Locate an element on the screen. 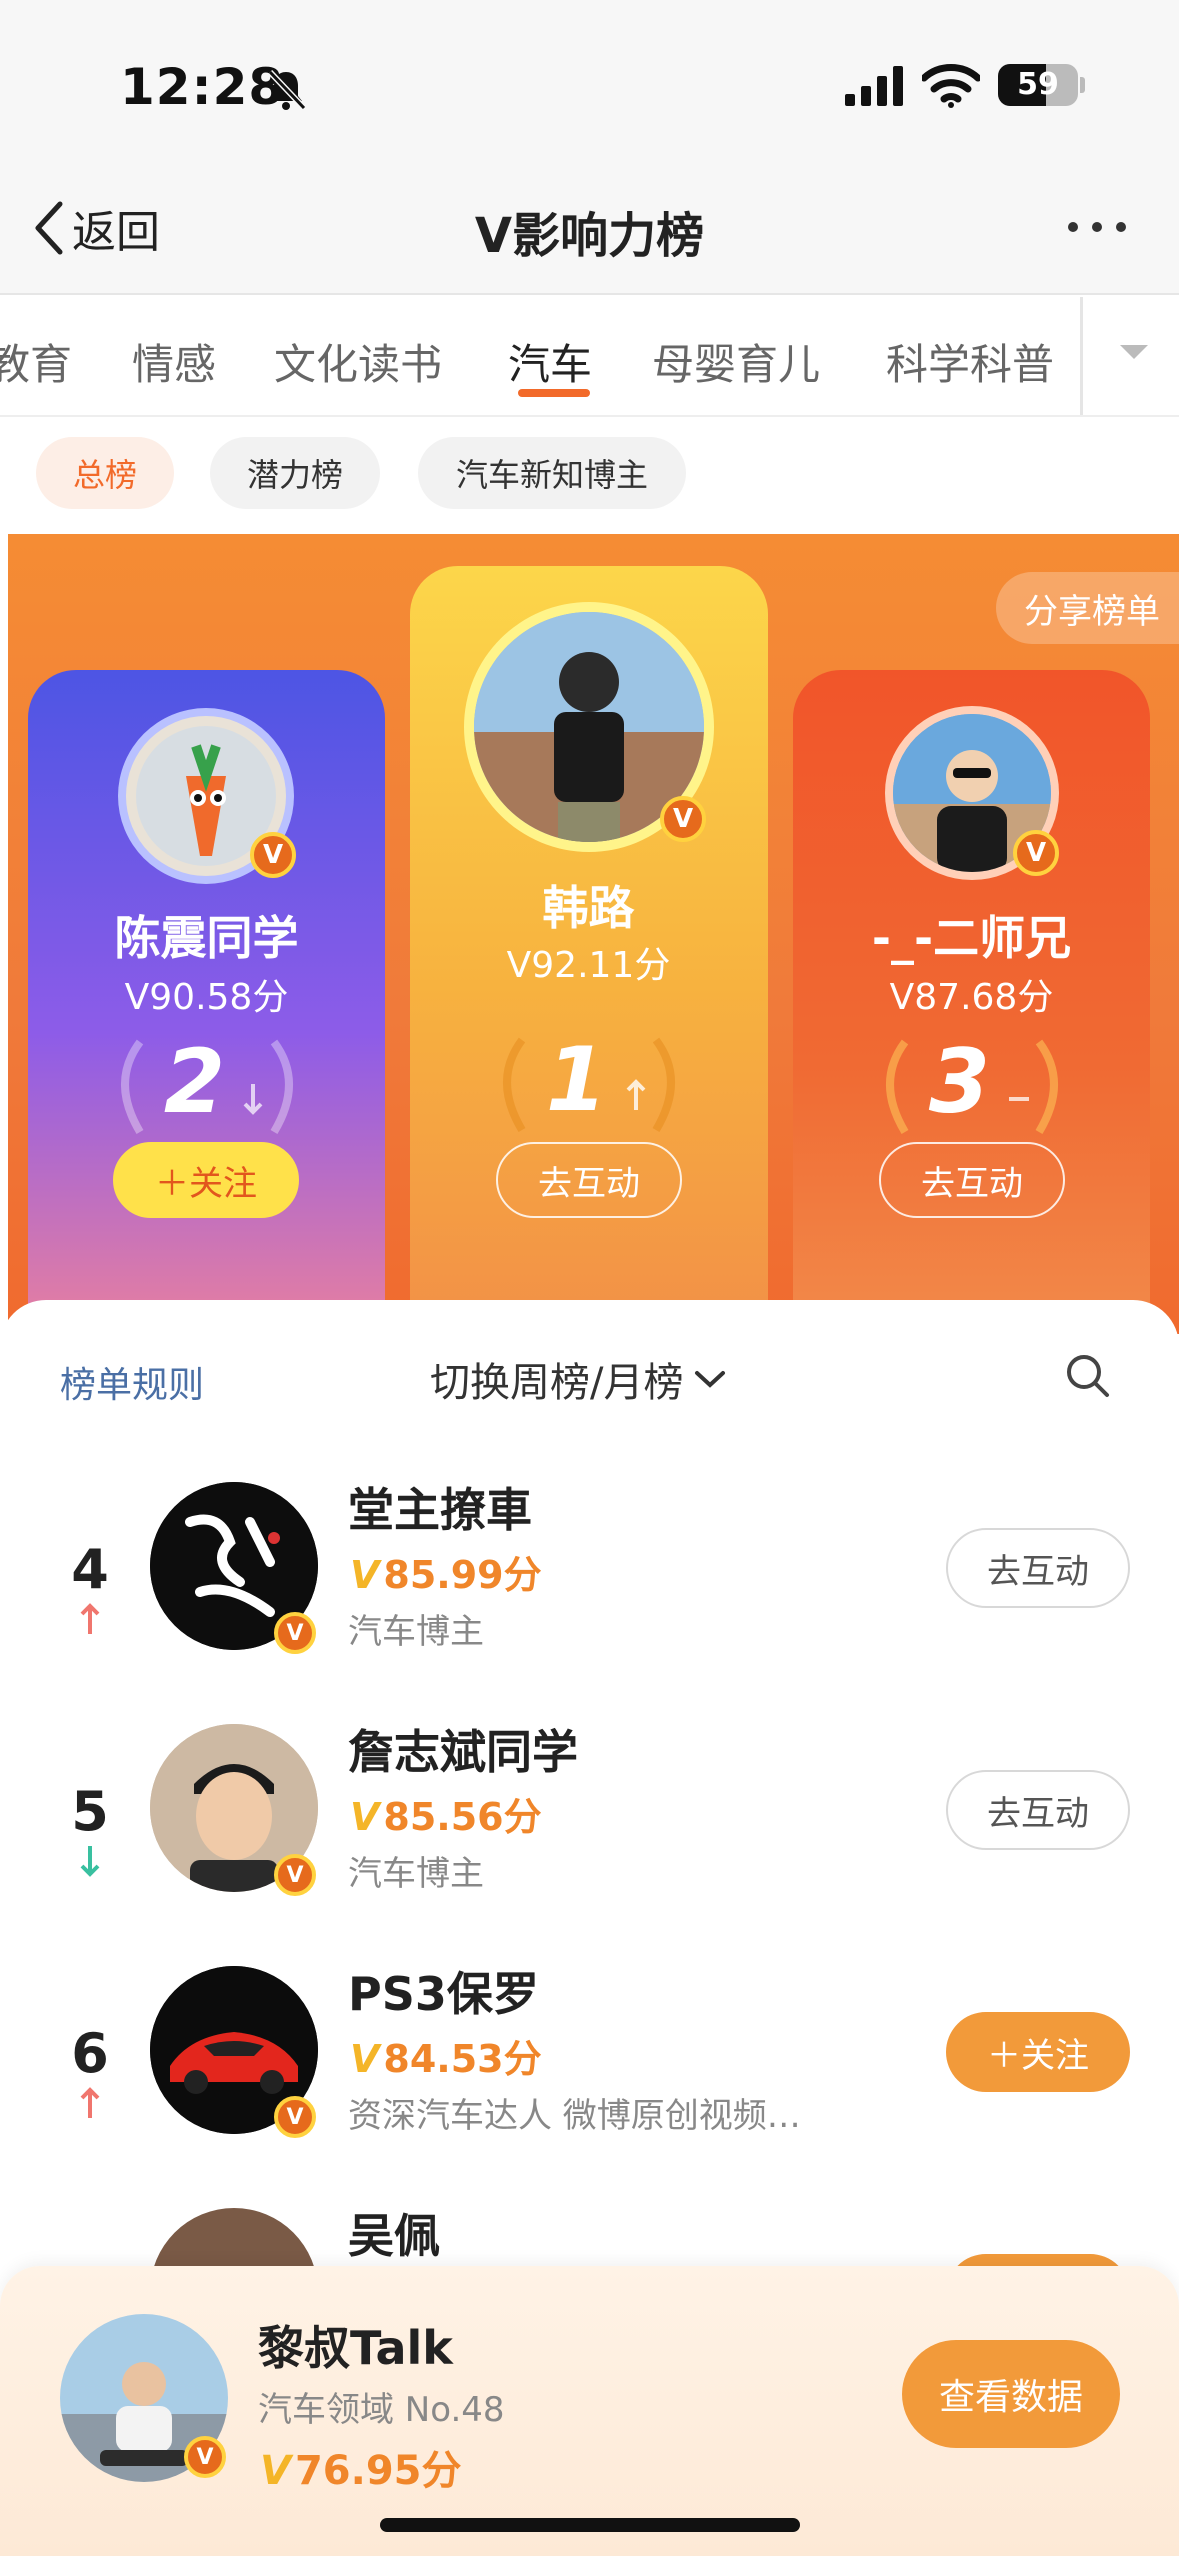 This screenshot has height=2556, width=1179. podium-card-third: V -_-二师兄 V87.68分 3 去互动 is located at coordinates (971, 1000).